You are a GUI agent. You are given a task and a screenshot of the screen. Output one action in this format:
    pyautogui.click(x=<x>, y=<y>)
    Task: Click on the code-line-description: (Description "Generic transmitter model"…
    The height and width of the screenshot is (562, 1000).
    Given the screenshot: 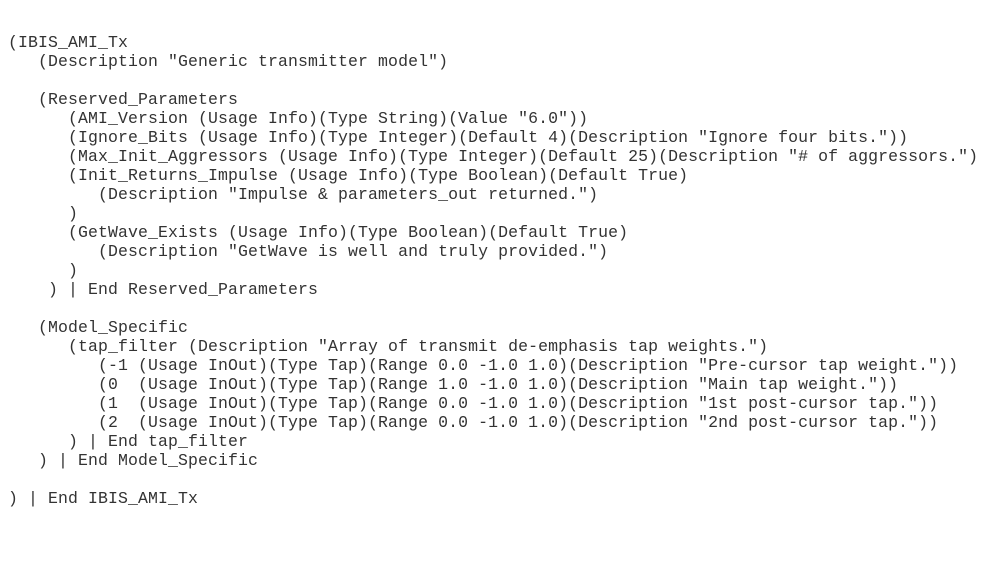 What is the action you would take?
    pyautogui.click(x=228, y=61)
    